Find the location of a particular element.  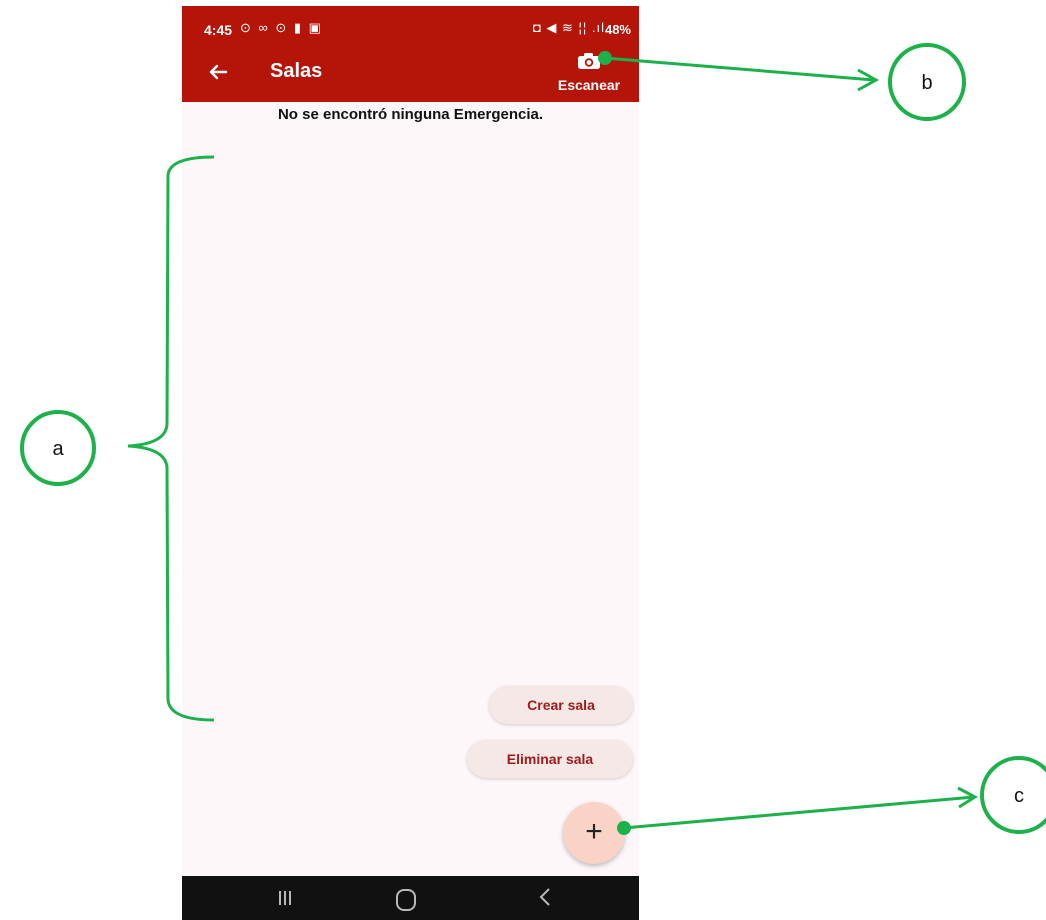

annotation-label-b: b is located at coordinates (926, 83).